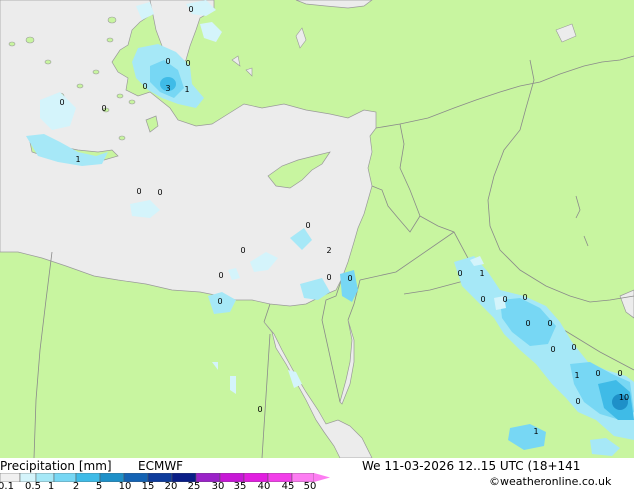 The height and width of the screenshot is (492, 634). Describe the element at coordinates (7, 486) in the screenshot. I see `legend-tick-label: 0.1` at that location.